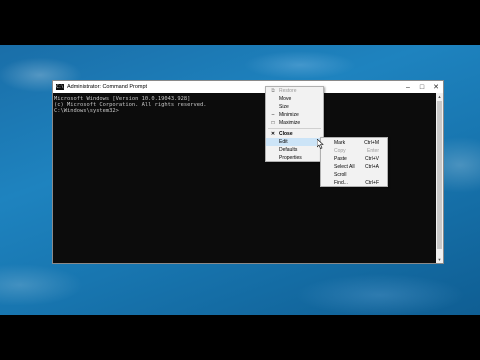  Describe the element at coordinates (422, 87) in the screenshot. I see `maximize-button: □` at that location.